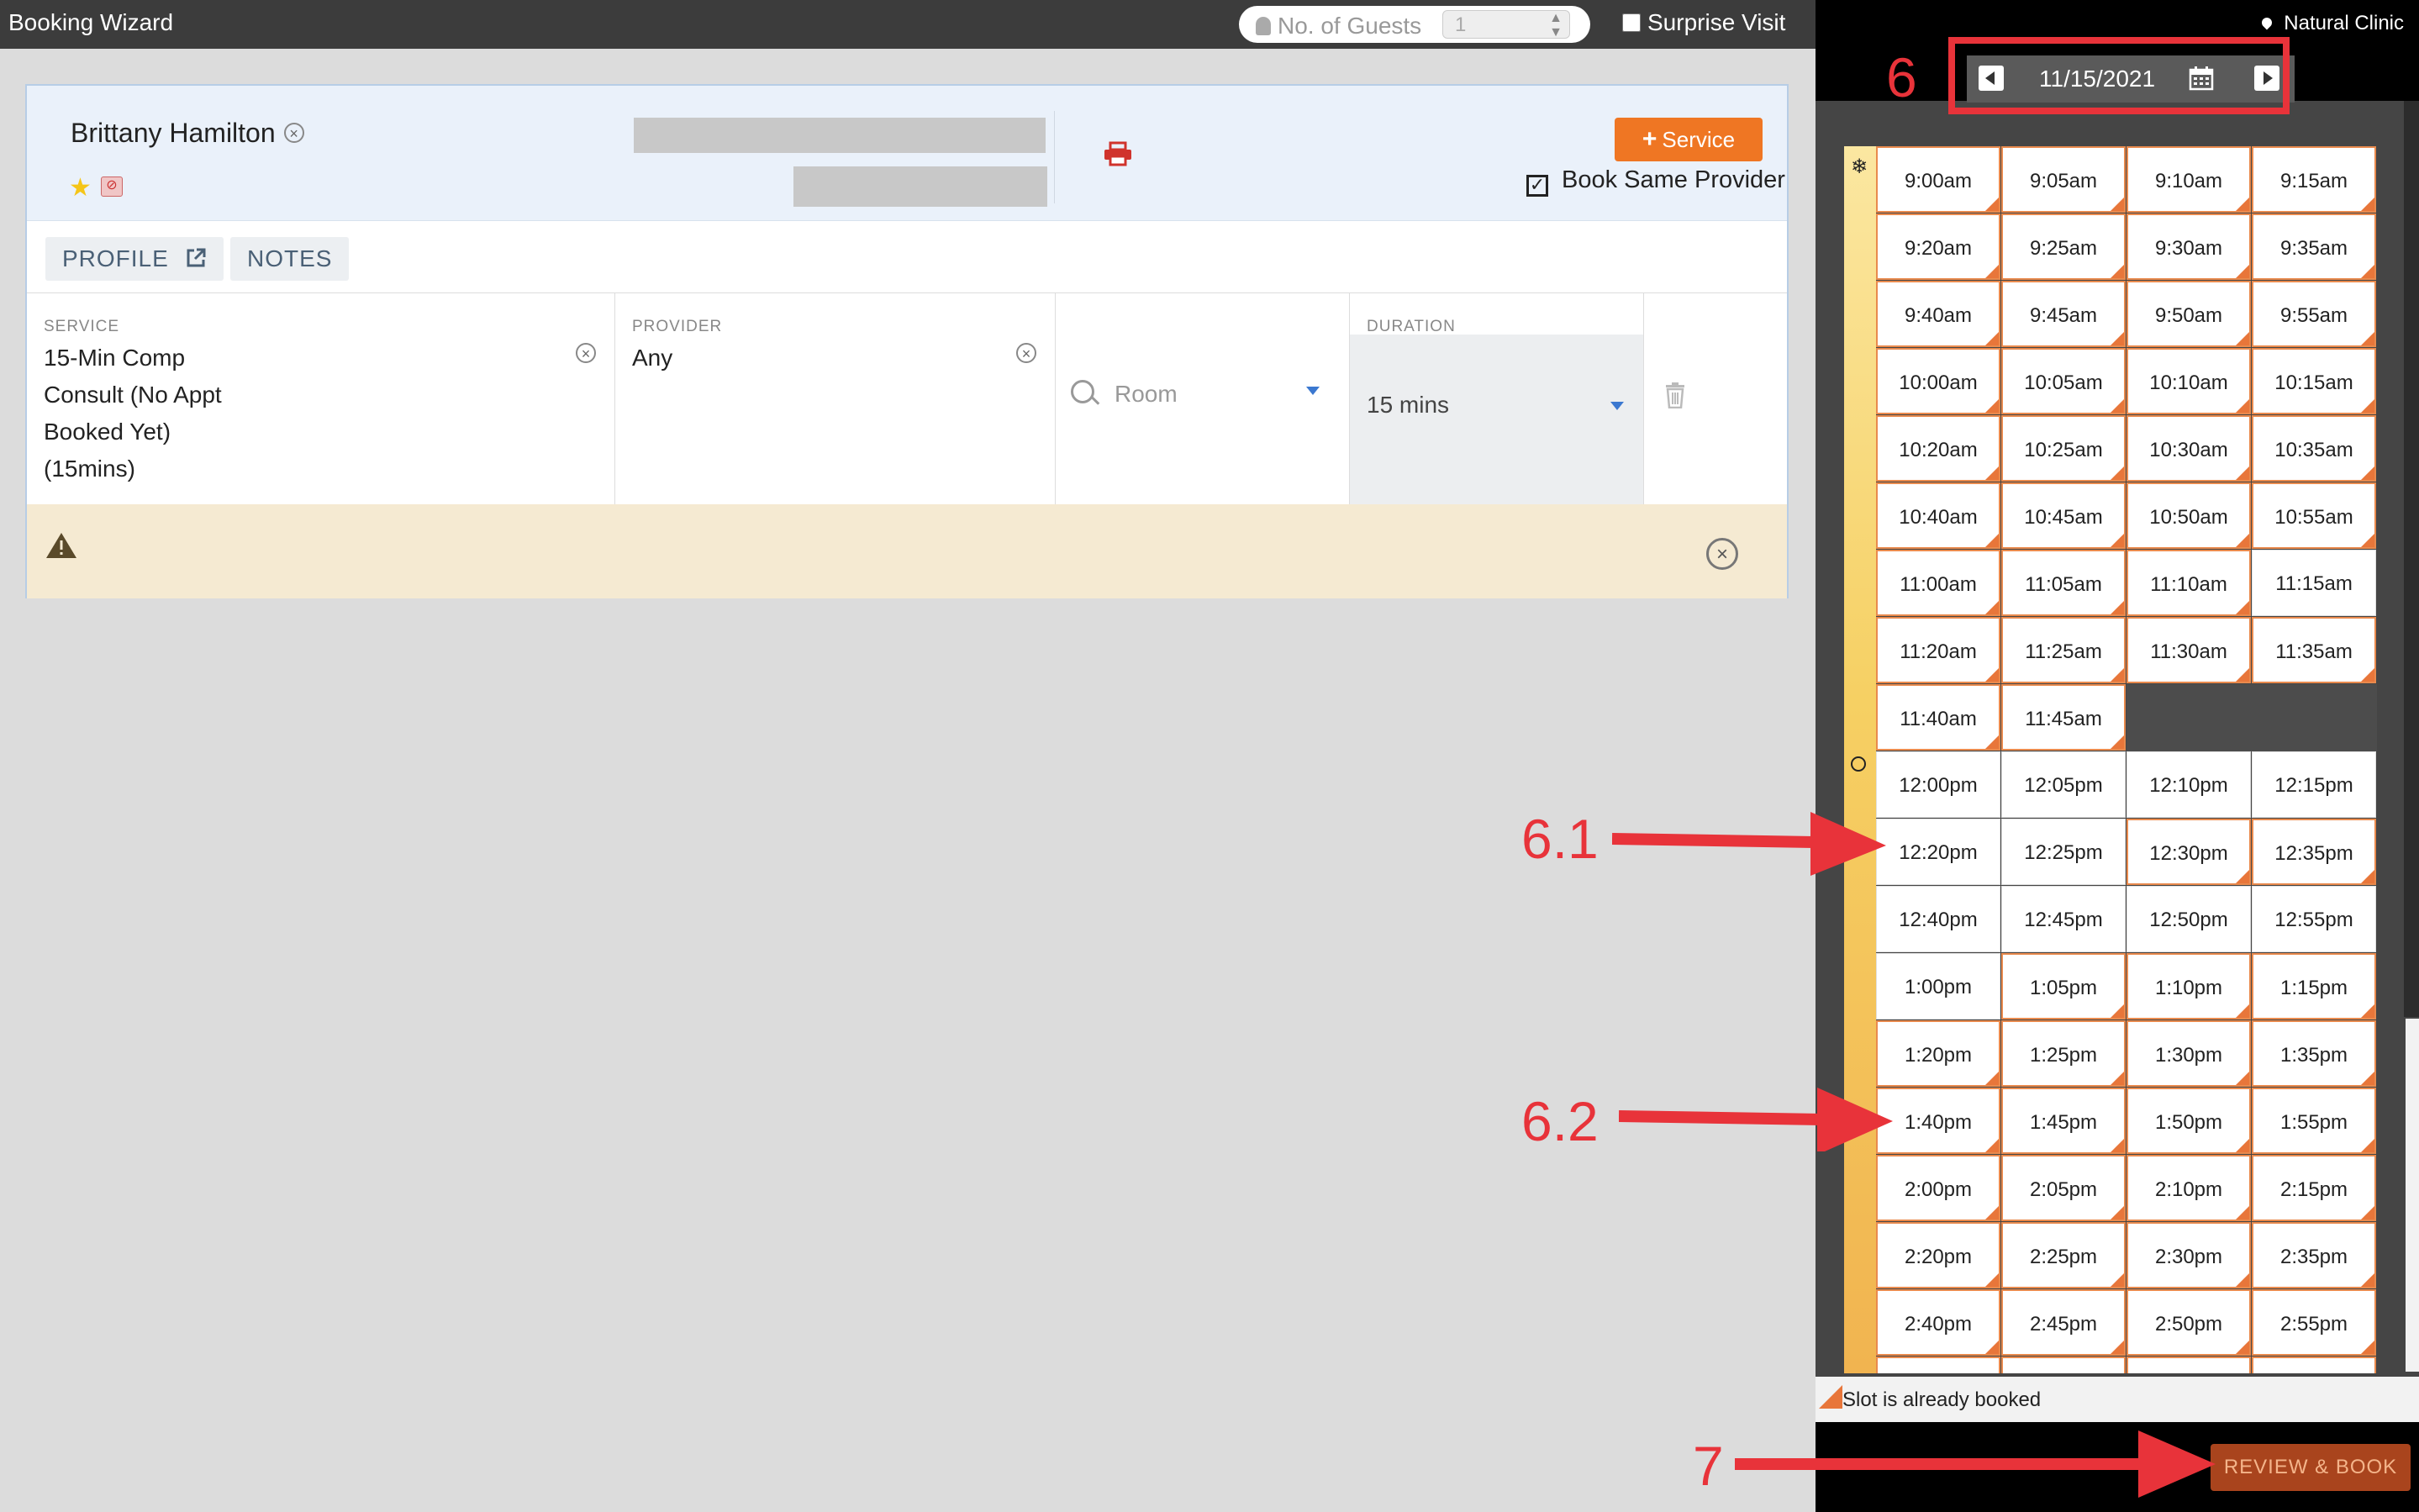 This screenshot has width=2419, height=1512. Describe the element at coordinates (2314, 1121) in the screenshot. I see `time-slot: 1:55pm` at that location.